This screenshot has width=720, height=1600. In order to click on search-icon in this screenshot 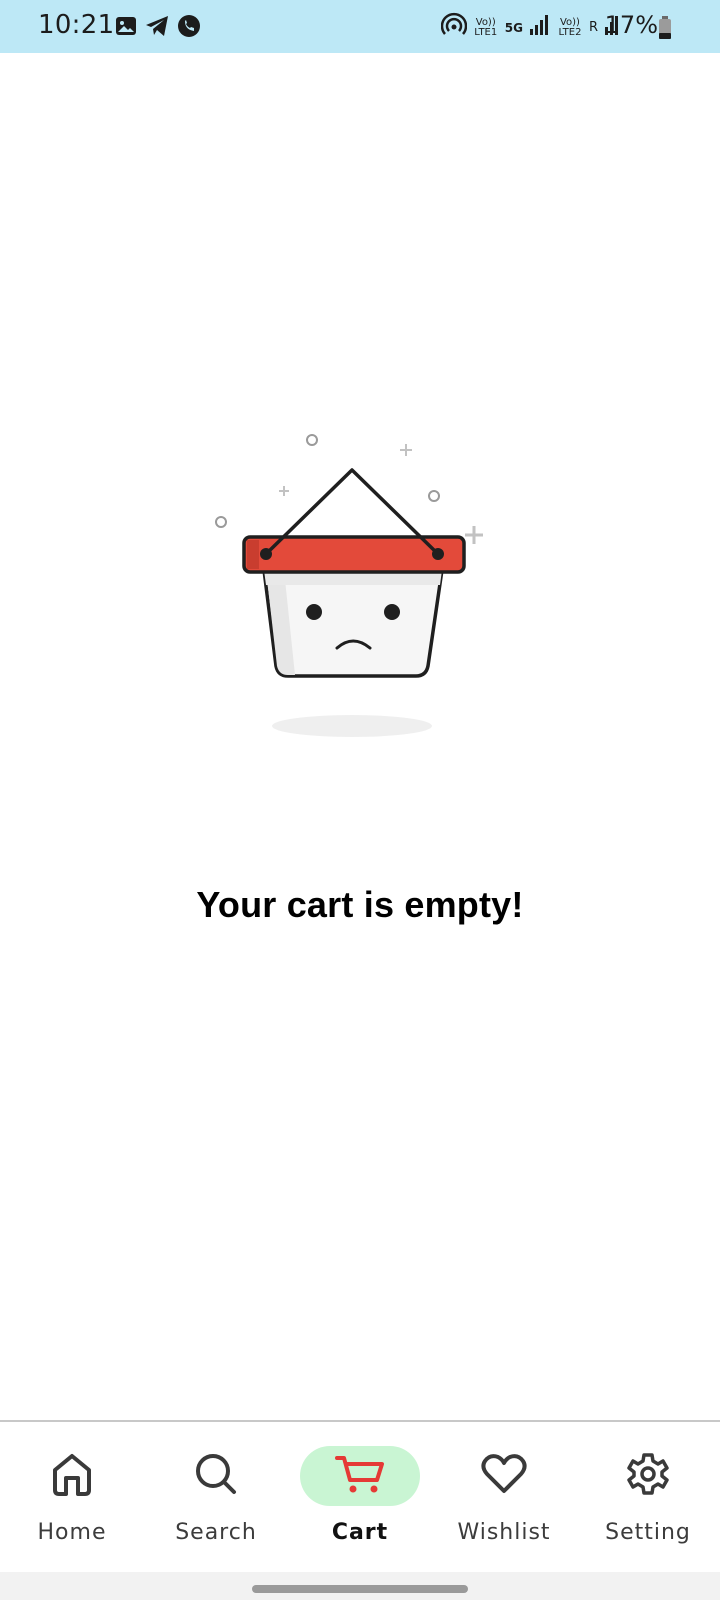, I will do `click(216, 1476)`.